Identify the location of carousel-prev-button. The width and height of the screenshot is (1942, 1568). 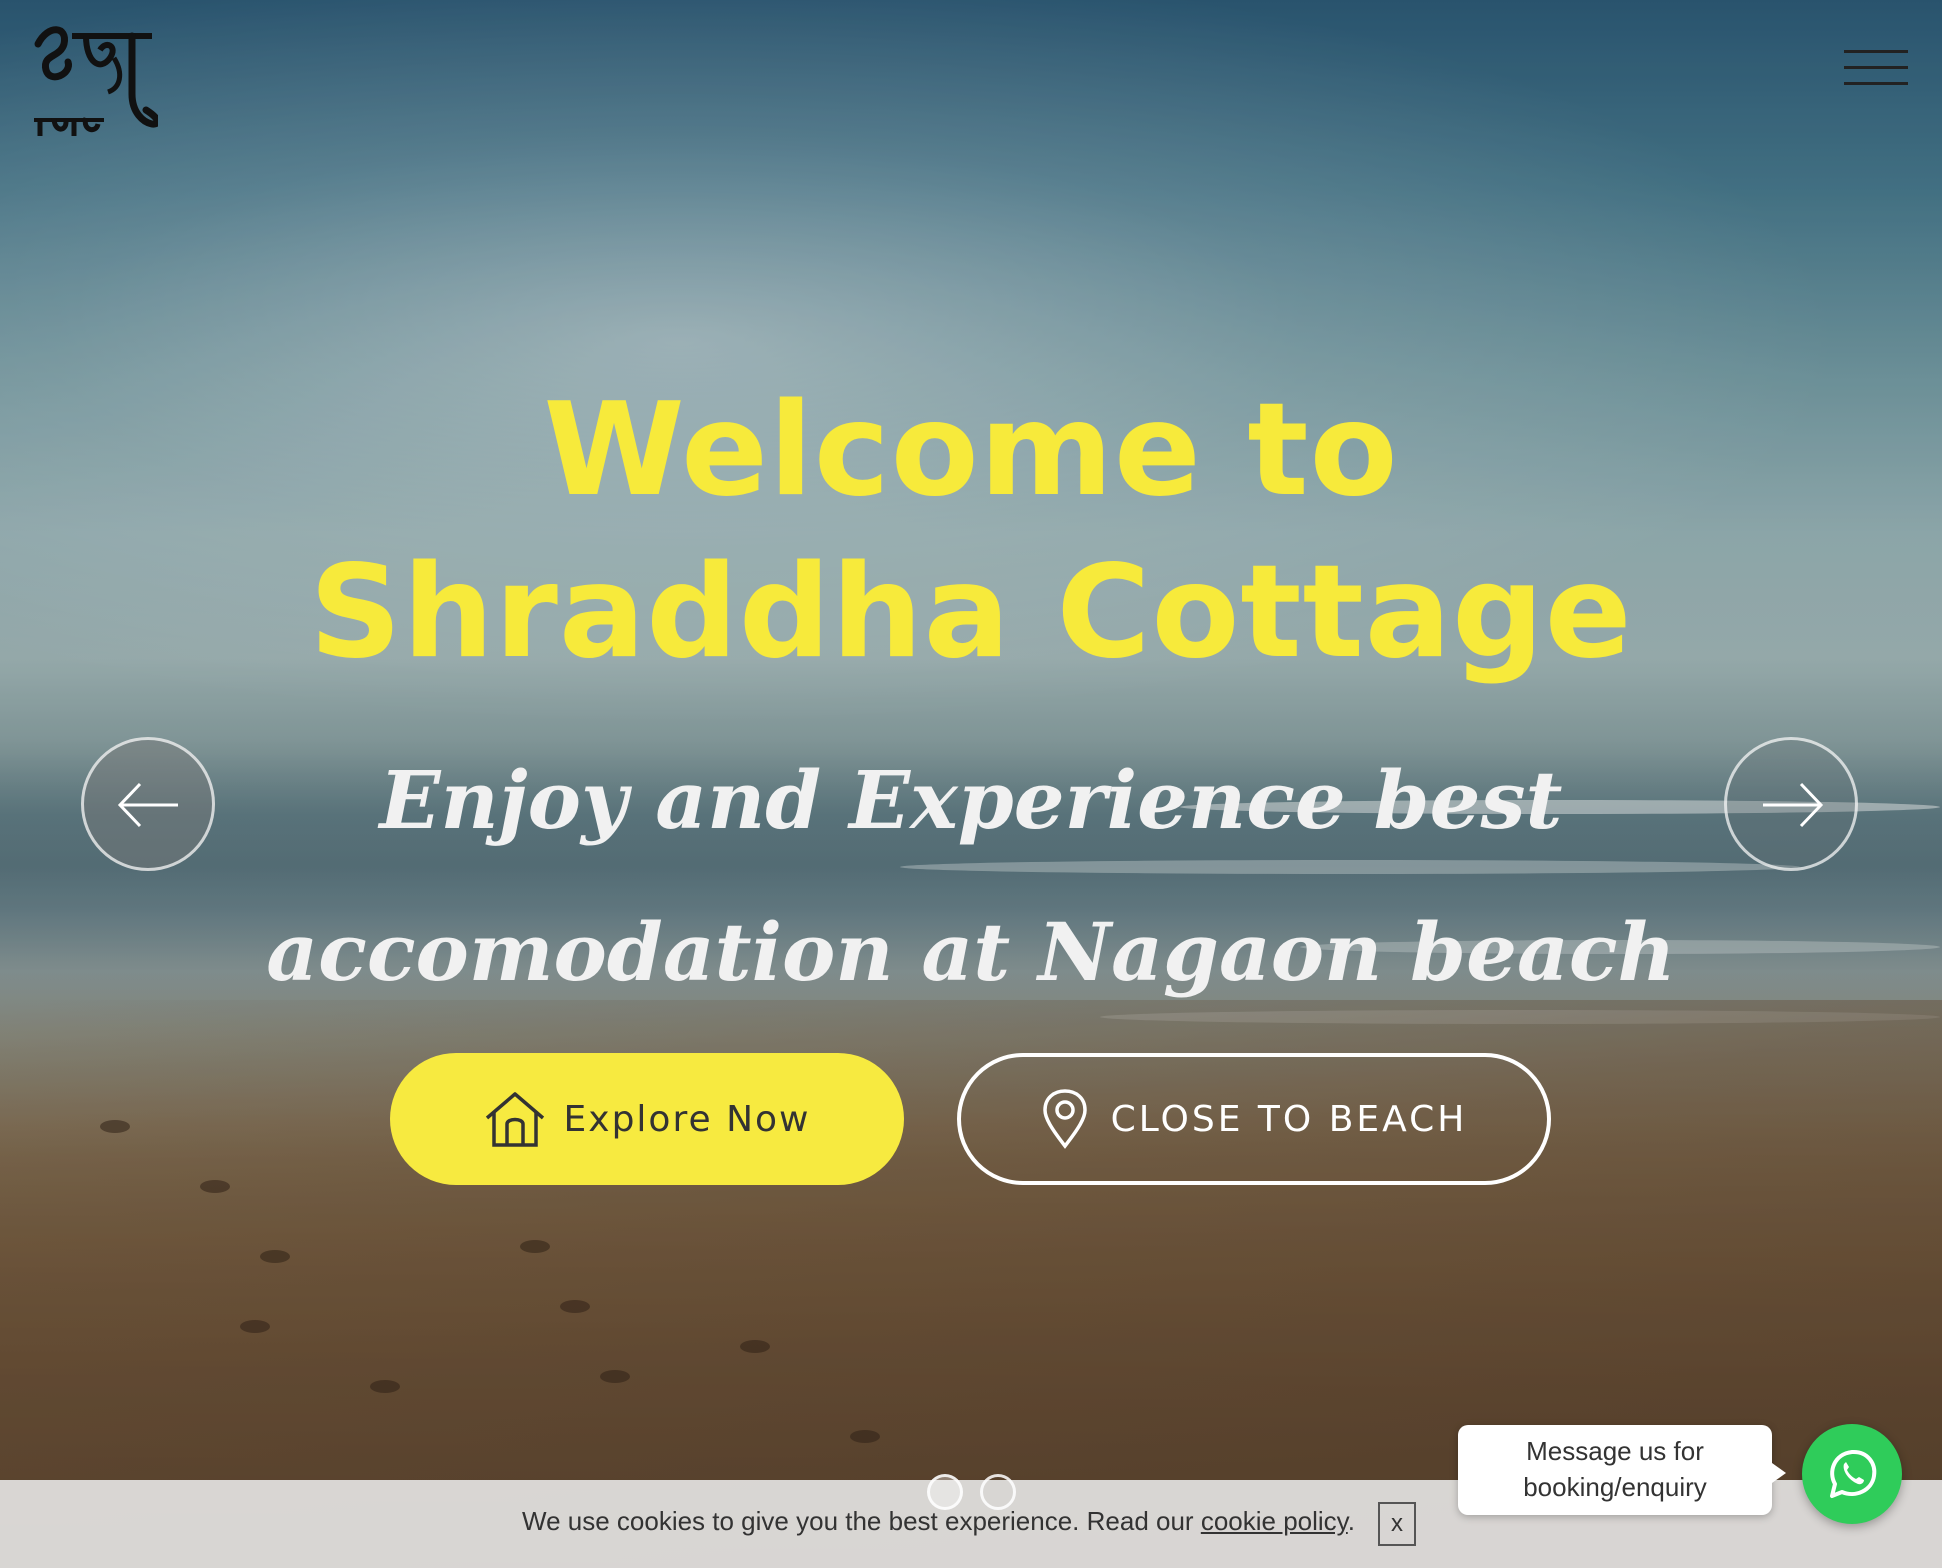
(148, 804).